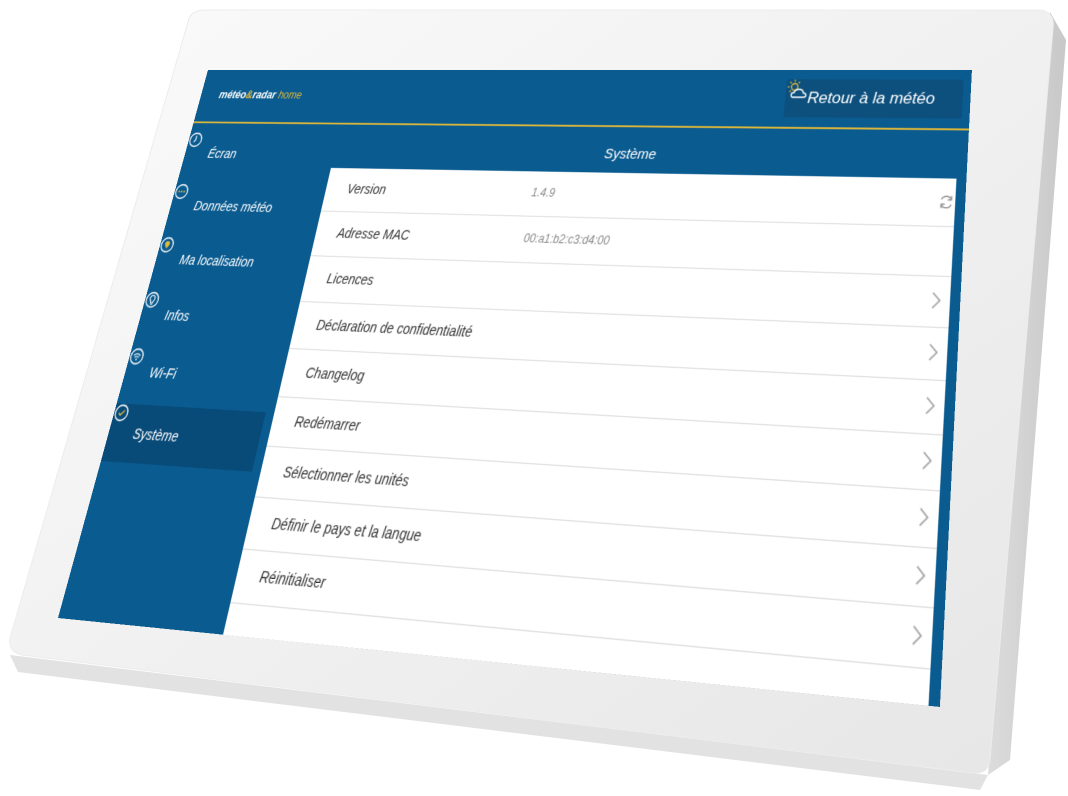  What do you see at coordinates (582, 100) in the screenshot?
I see `app-header: météo&radar home Retour à la météo` at bounding box center [582, 100].